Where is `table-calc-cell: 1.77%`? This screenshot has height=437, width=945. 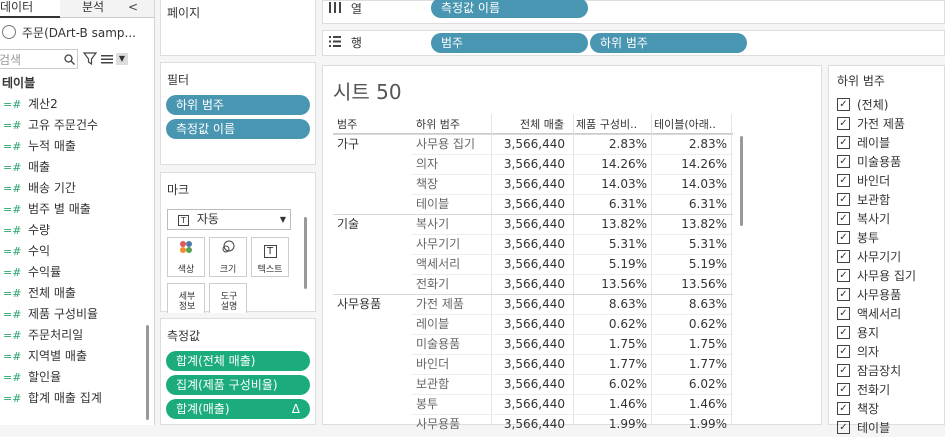 table-calc-cell: 1.77% is located at coordinates (707, 364).